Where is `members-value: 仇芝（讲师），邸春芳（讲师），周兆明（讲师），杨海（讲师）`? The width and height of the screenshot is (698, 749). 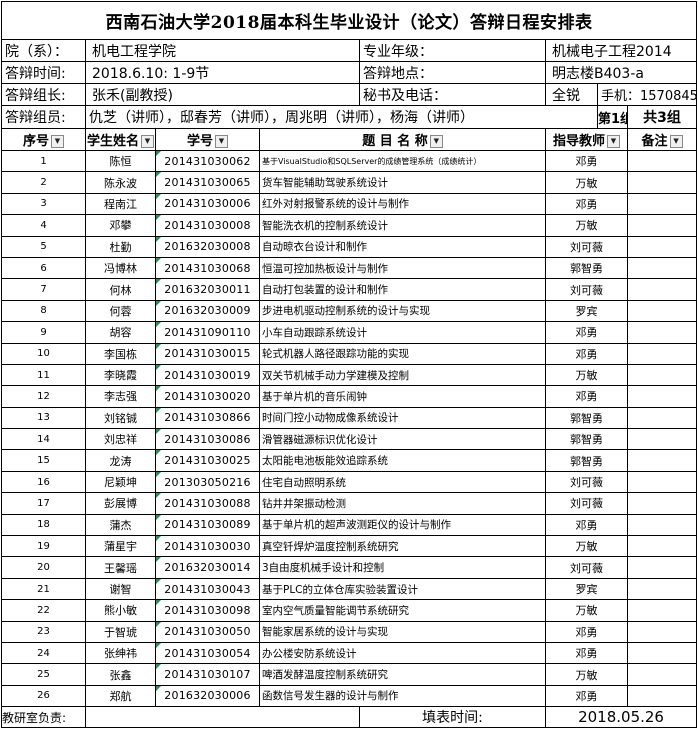 members-value: 仇芝（讲师），邸春芳（讲师），周兆明（讲师），杨海（讲师） is located at coordinates (341, 117).